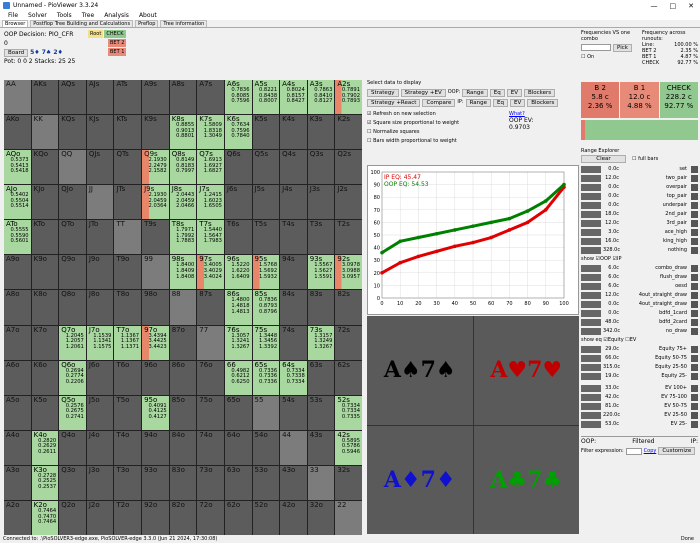  What do you see at coordinates (45, 342) in the screenshot?
I see `hand-cell: K7o` at bounding box center [45, 342].